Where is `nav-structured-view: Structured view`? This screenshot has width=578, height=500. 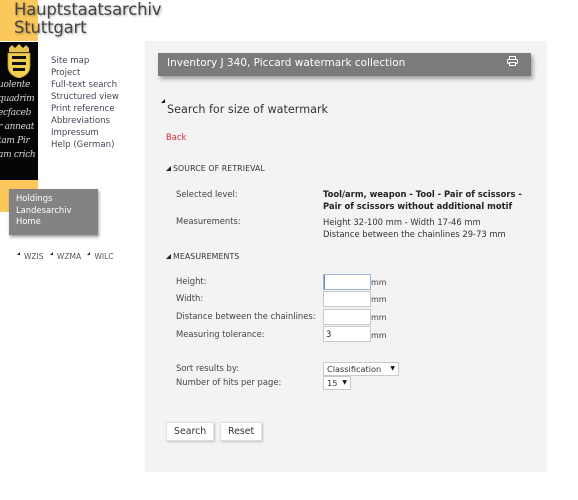
nav-structured-view: Structured view is located at coordinates (85, 97).